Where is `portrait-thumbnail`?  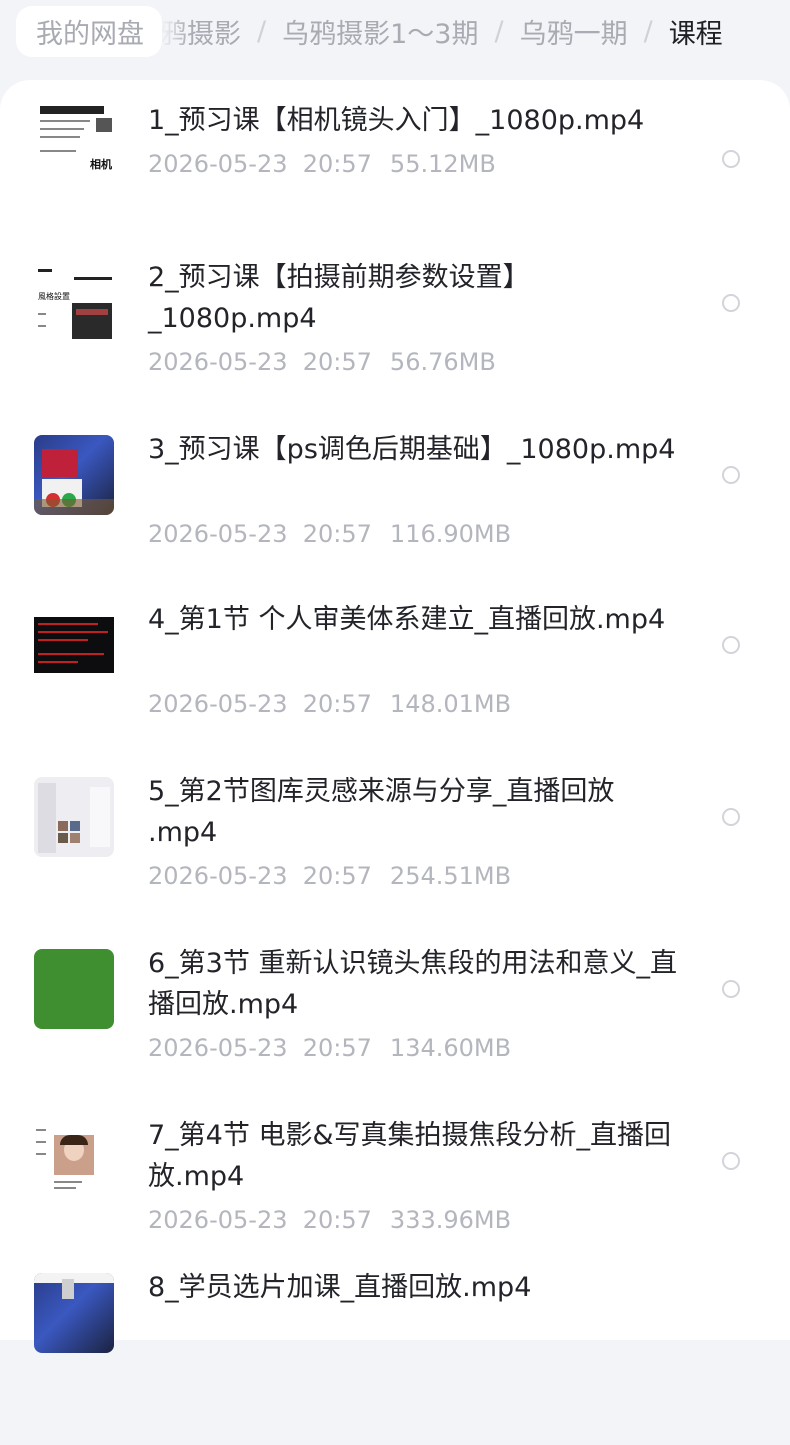
portrait-thumbnail is located at coordinates (74, 1161).